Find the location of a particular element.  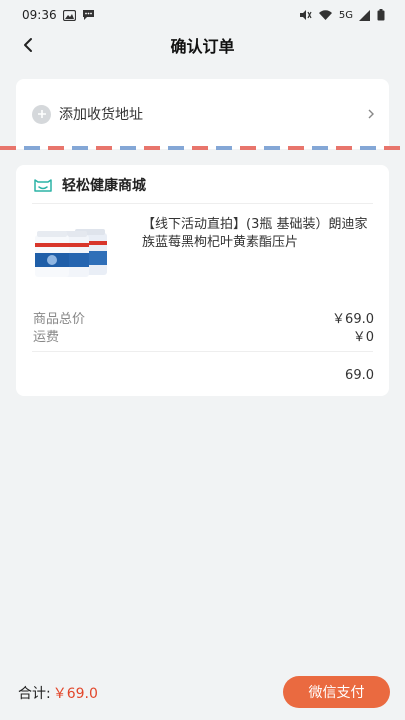

wechat-pay-button: 微信支付 is located at coordinates (336, 692).